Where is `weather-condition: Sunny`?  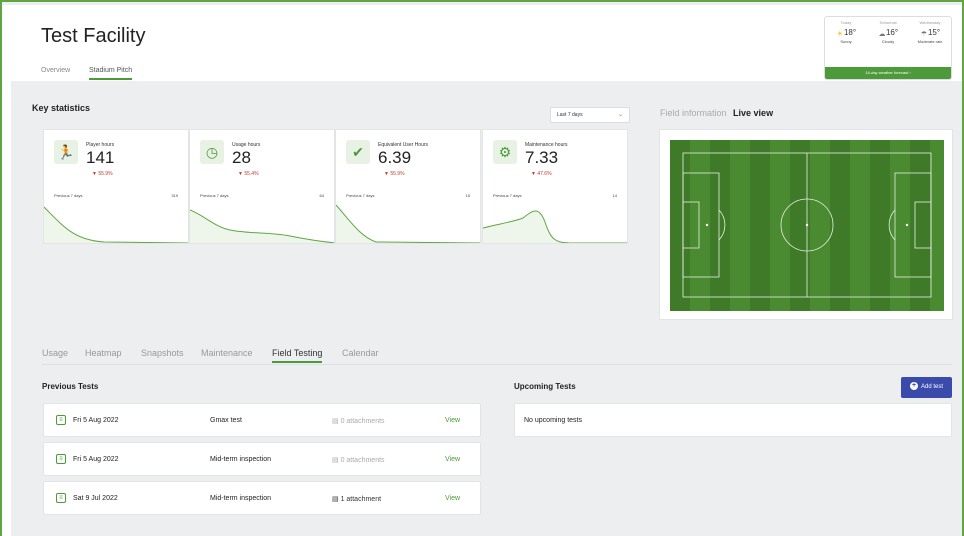
weather-condition: Sunny is located at coordinates (846, 41).